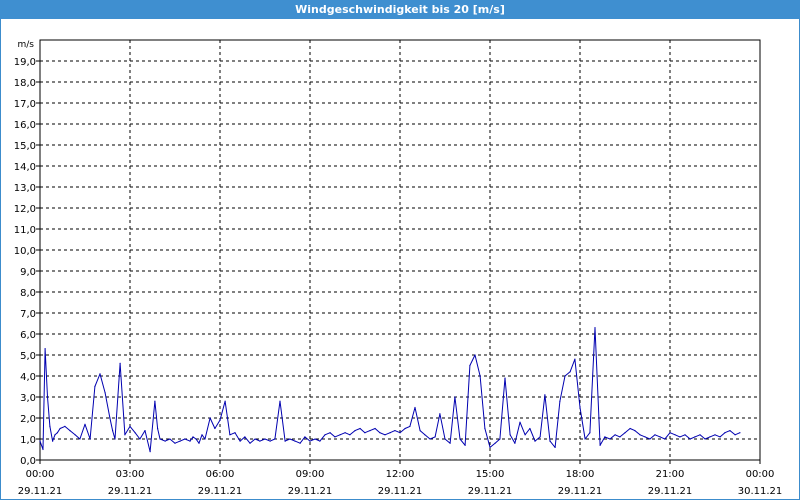 The width and height of the screenshot is (800, 500). What do you see at coordinates (25, 83) in the screenshot?
I see `y-tick-label: 18,0` at bounding box center [25, 83].